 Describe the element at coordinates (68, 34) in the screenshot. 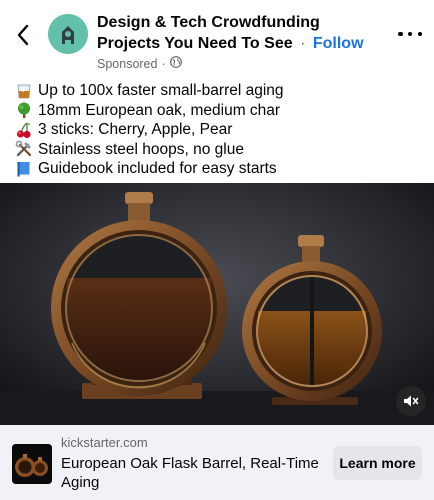

I see `page-avatar` at that location.